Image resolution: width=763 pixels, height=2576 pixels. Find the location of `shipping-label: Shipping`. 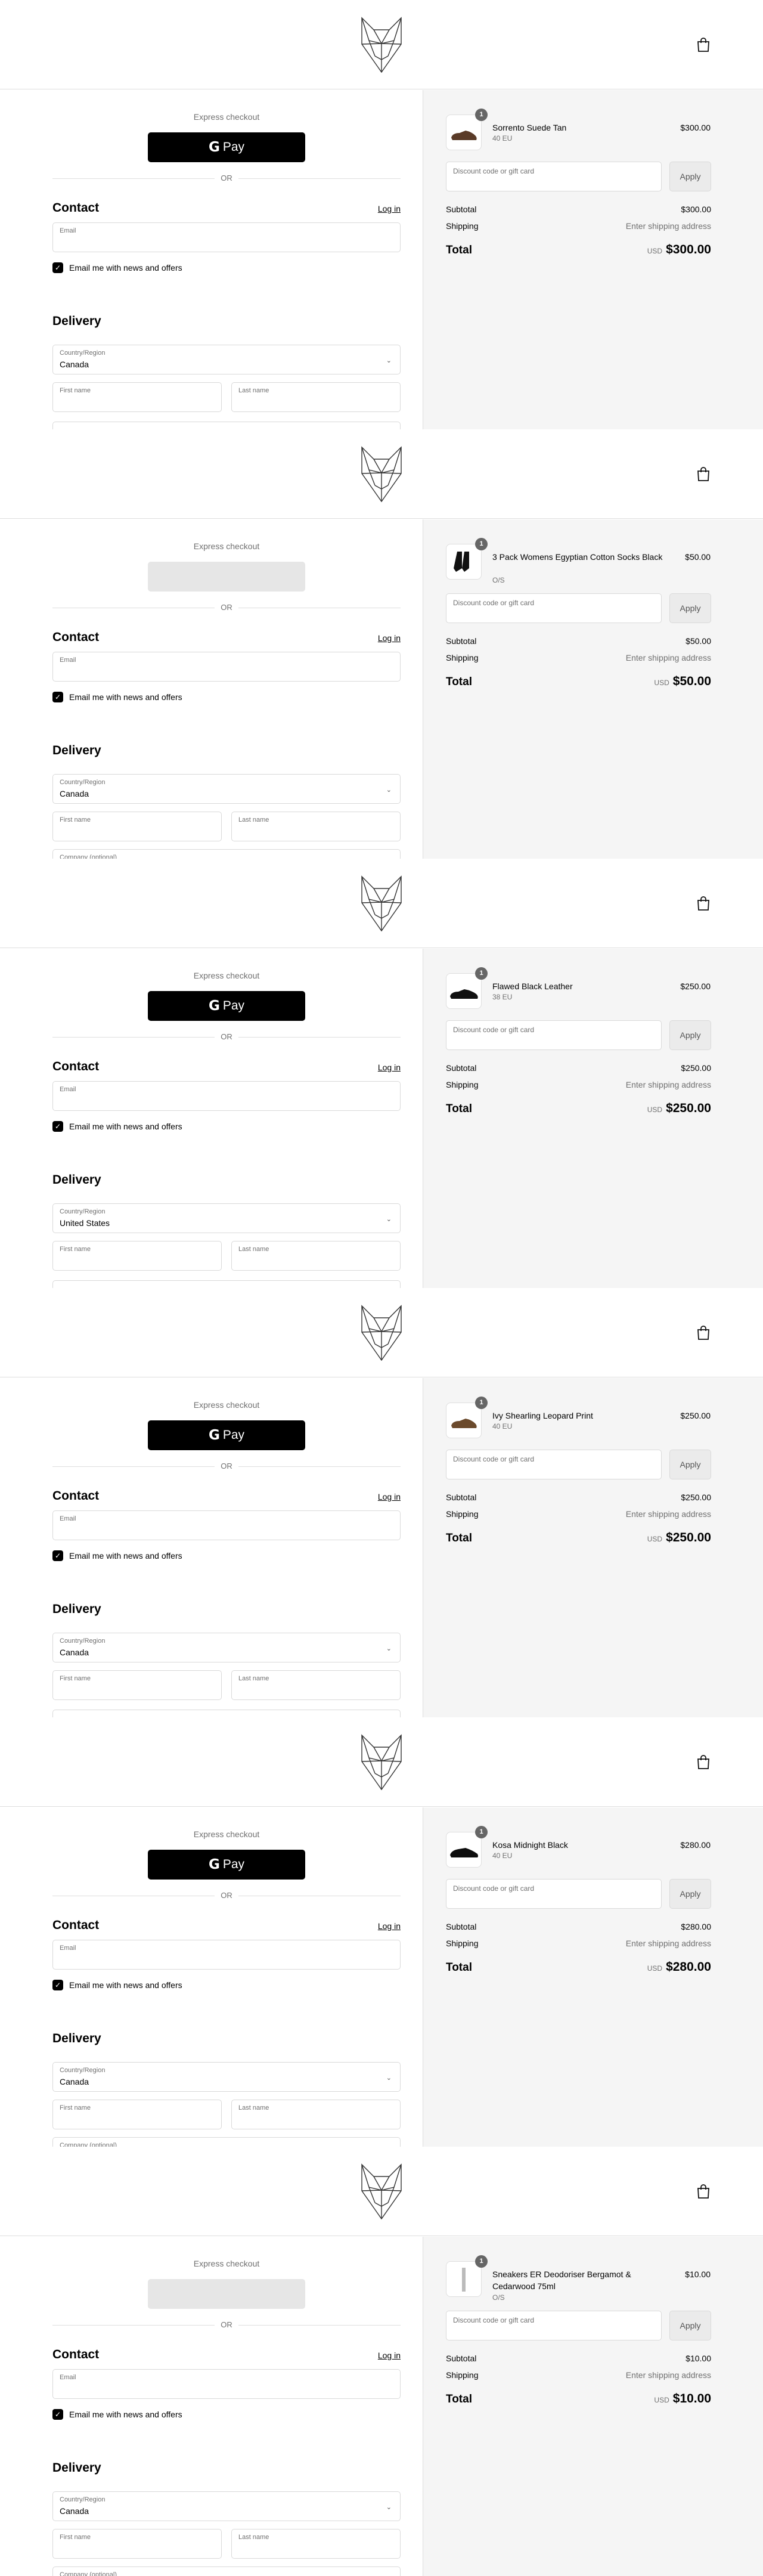

shipping-label: Shipping is located at coordinates (462, 1084).